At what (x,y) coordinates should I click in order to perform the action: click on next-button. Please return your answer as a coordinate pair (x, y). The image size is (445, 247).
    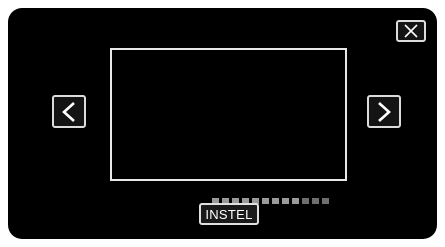
    Looking at the image, I should click on (384, 111).